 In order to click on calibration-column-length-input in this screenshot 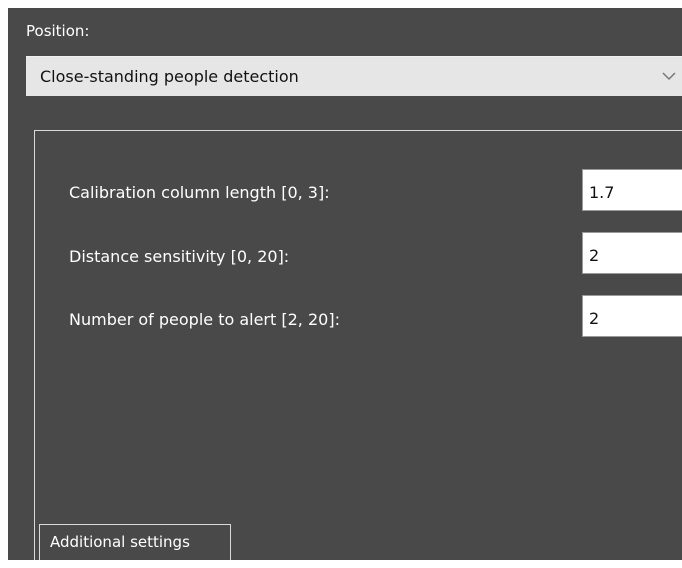, I will do `click(632, 190)`.